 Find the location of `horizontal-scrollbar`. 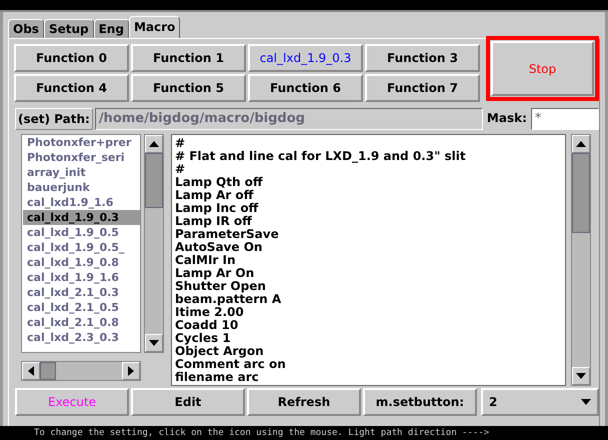

horizontal-scrollbar is located at coordinates (81, 371).